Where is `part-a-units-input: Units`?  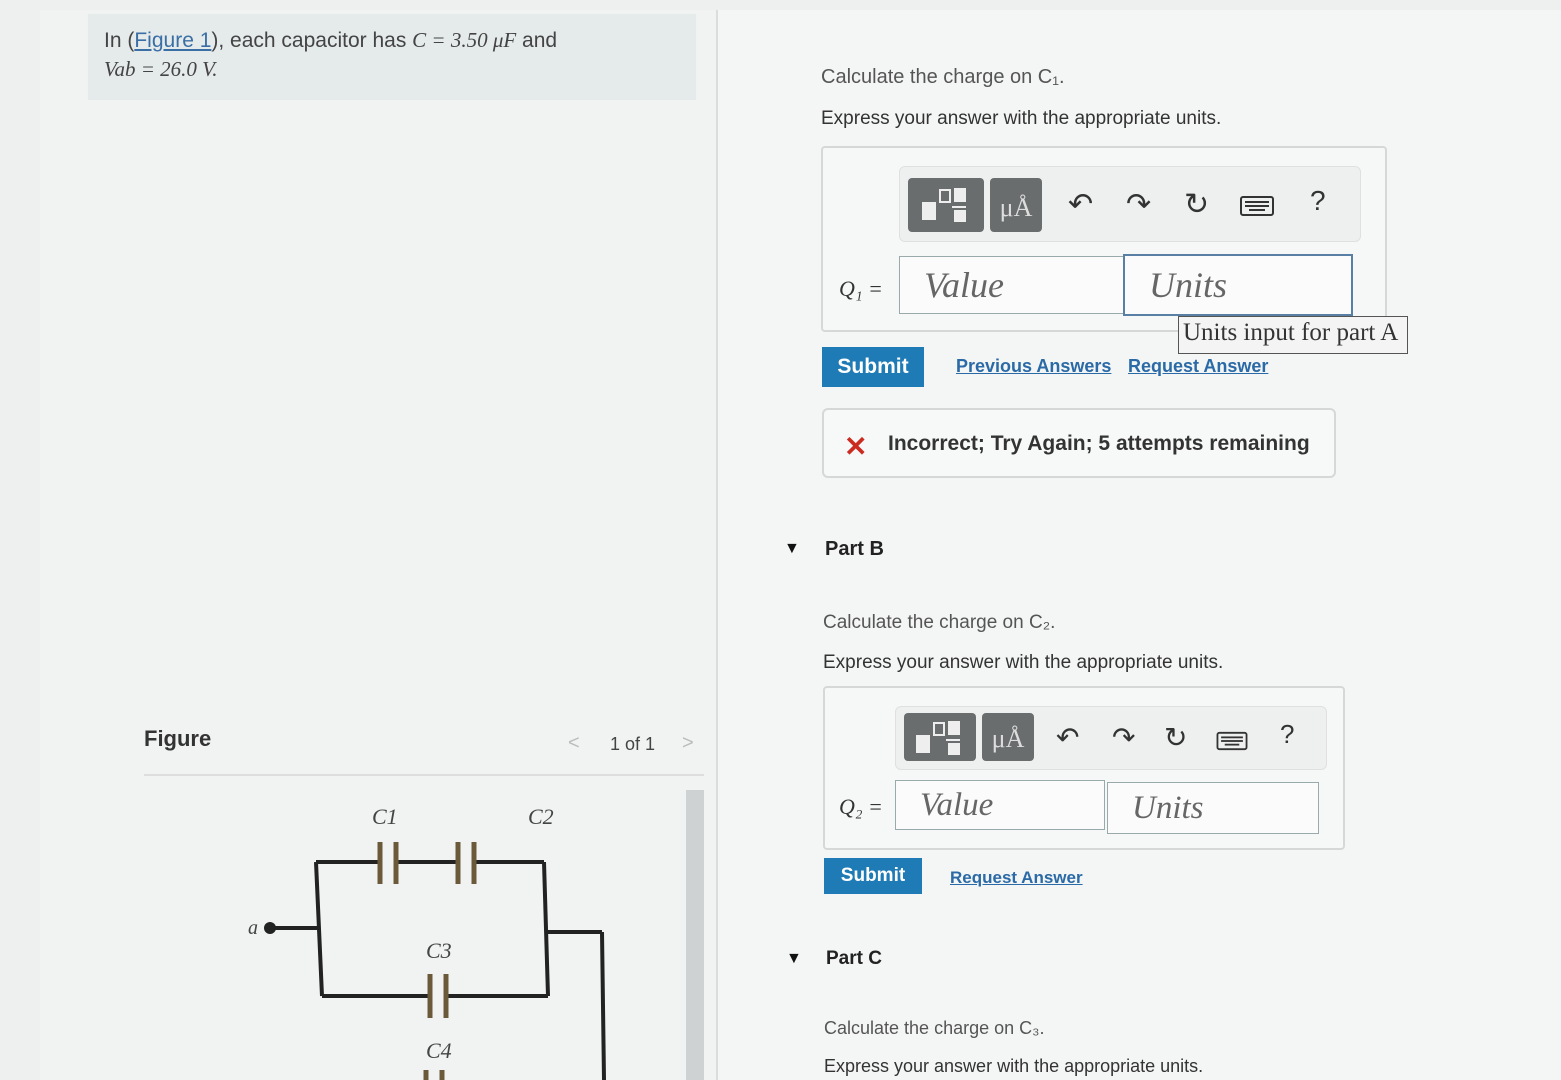
part-a-units-input: Units is located at coordinates (1238, 285).